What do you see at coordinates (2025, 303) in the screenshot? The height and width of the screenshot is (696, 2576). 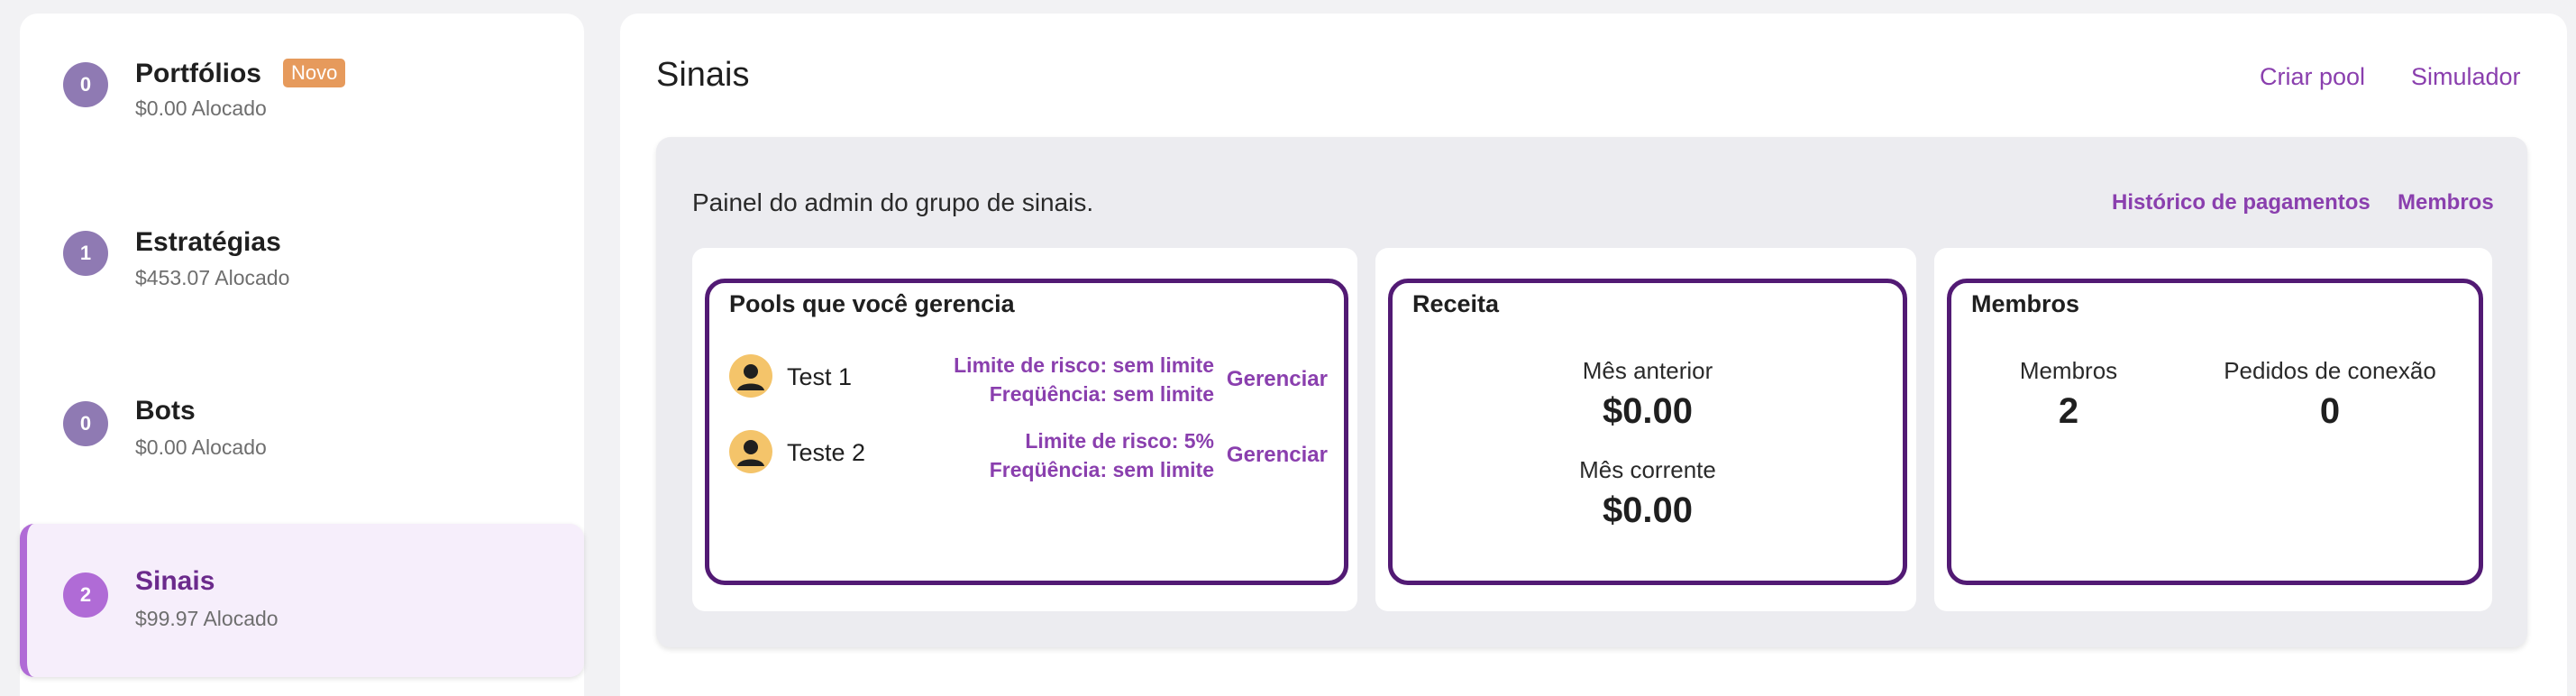 I see `members-card-title: Membros` at bounding box center [2025, 303].